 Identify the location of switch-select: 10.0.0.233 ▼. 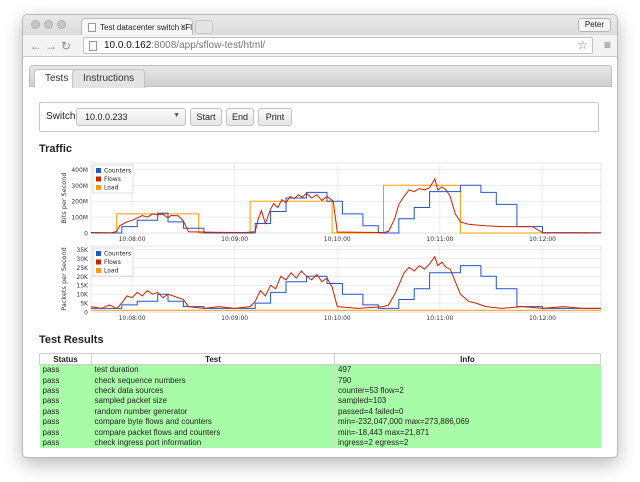
(131, 117).